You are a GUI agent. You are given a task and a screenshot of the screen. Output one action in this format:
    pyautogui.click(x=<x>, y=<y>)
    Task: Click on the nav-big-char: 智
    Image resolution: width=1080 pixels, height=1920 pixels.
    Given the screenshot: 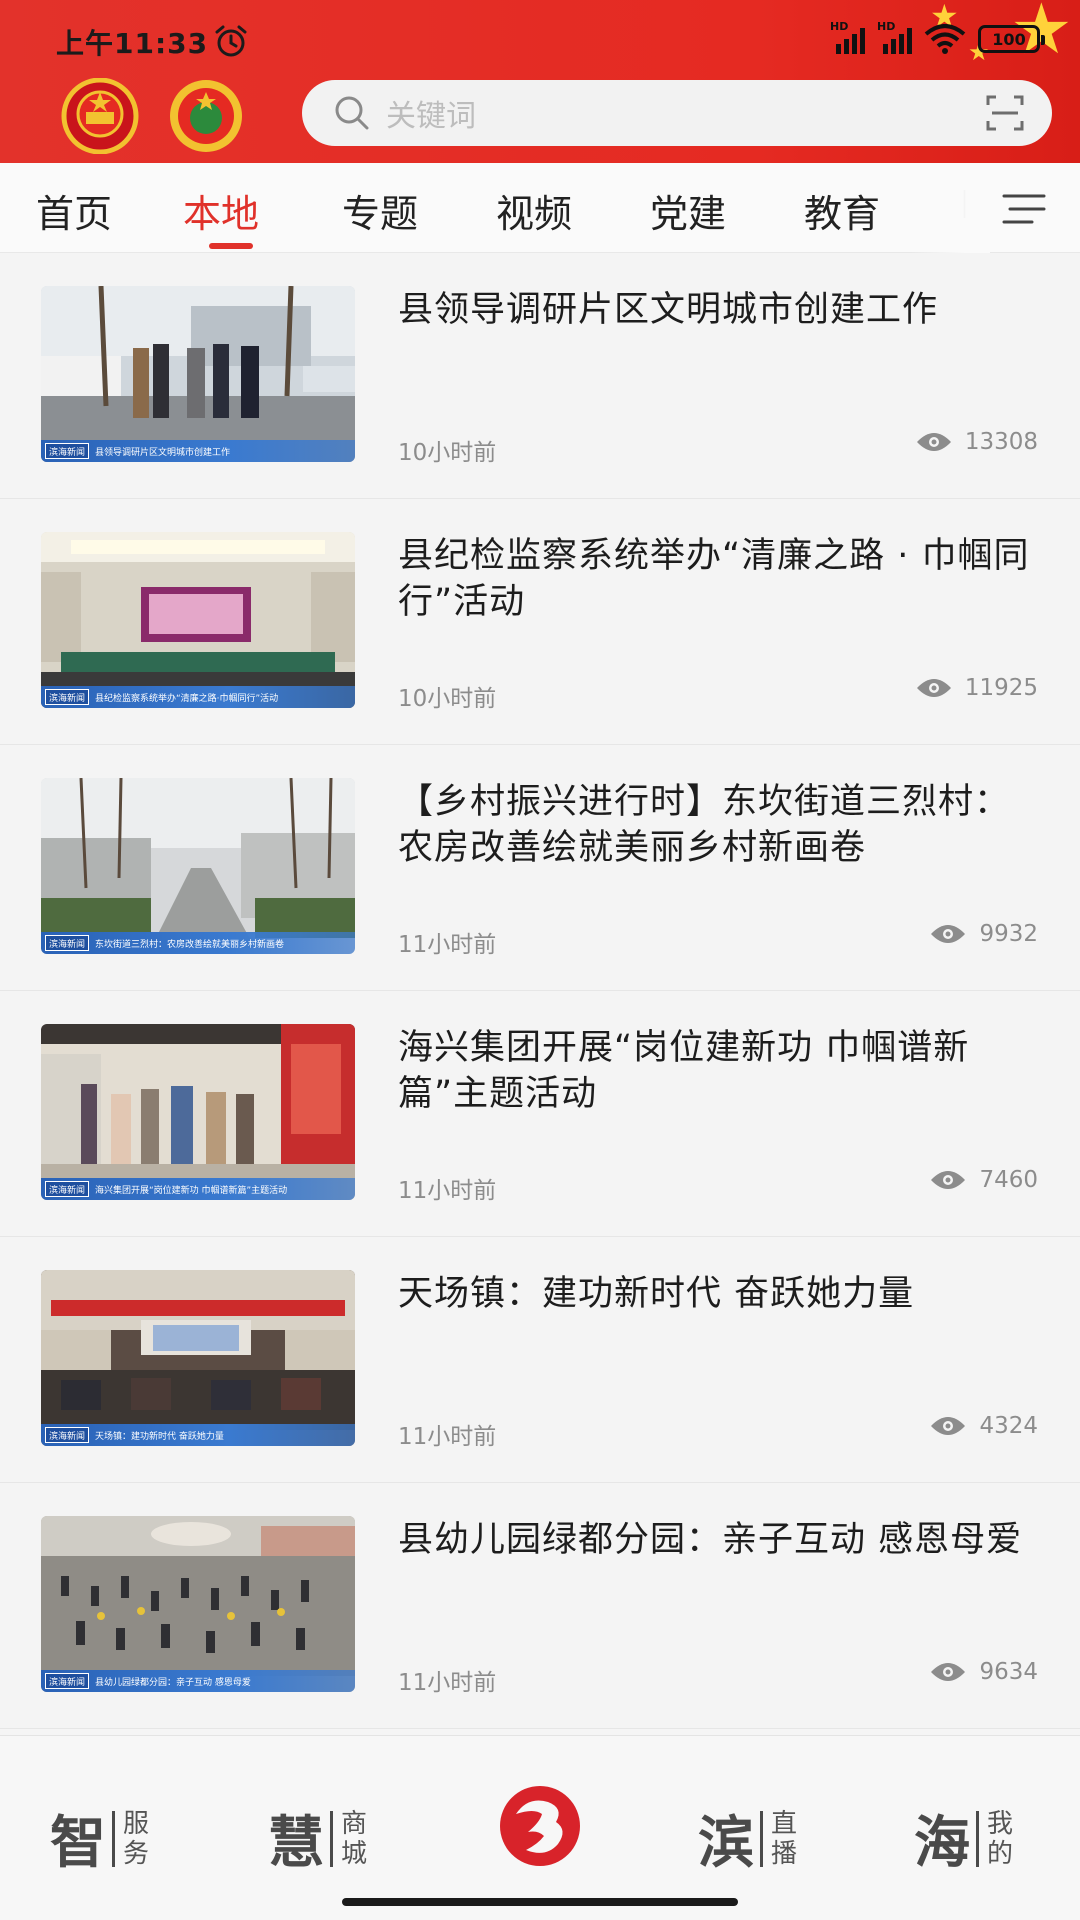 What is the action you would take?
    pyautogui.click(x=78, y=1843)
    